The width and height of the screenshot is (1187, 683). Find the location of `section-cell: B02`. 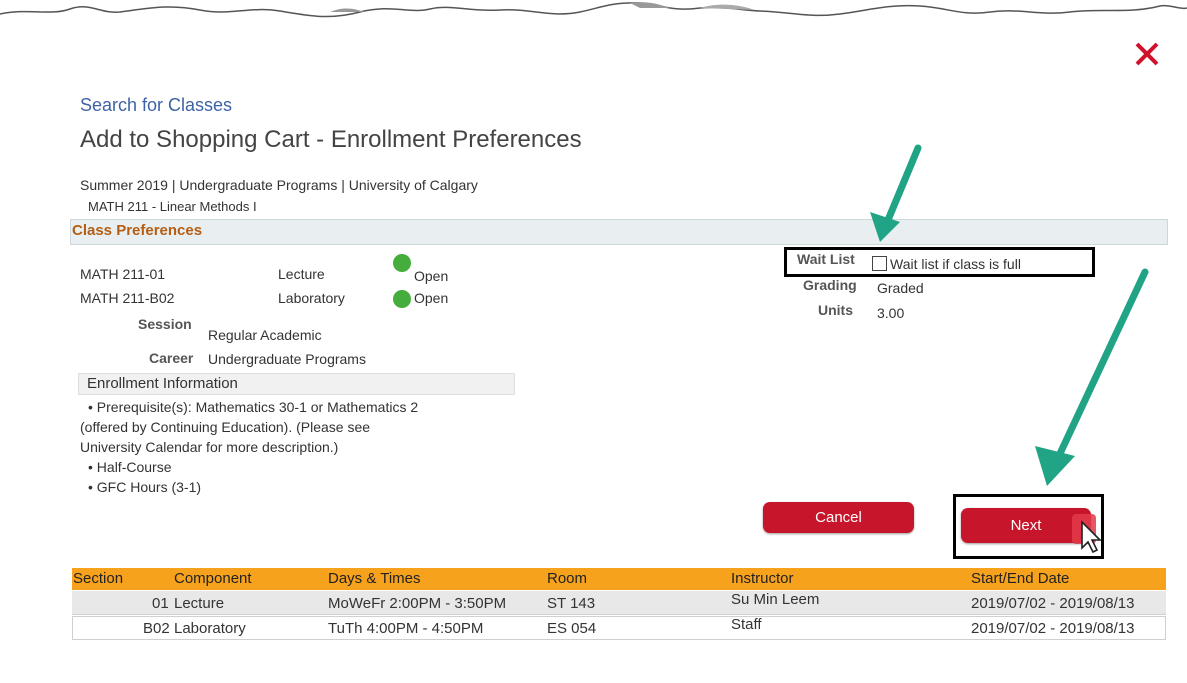

section-cell: B02 is located at coordinates (156, 628).